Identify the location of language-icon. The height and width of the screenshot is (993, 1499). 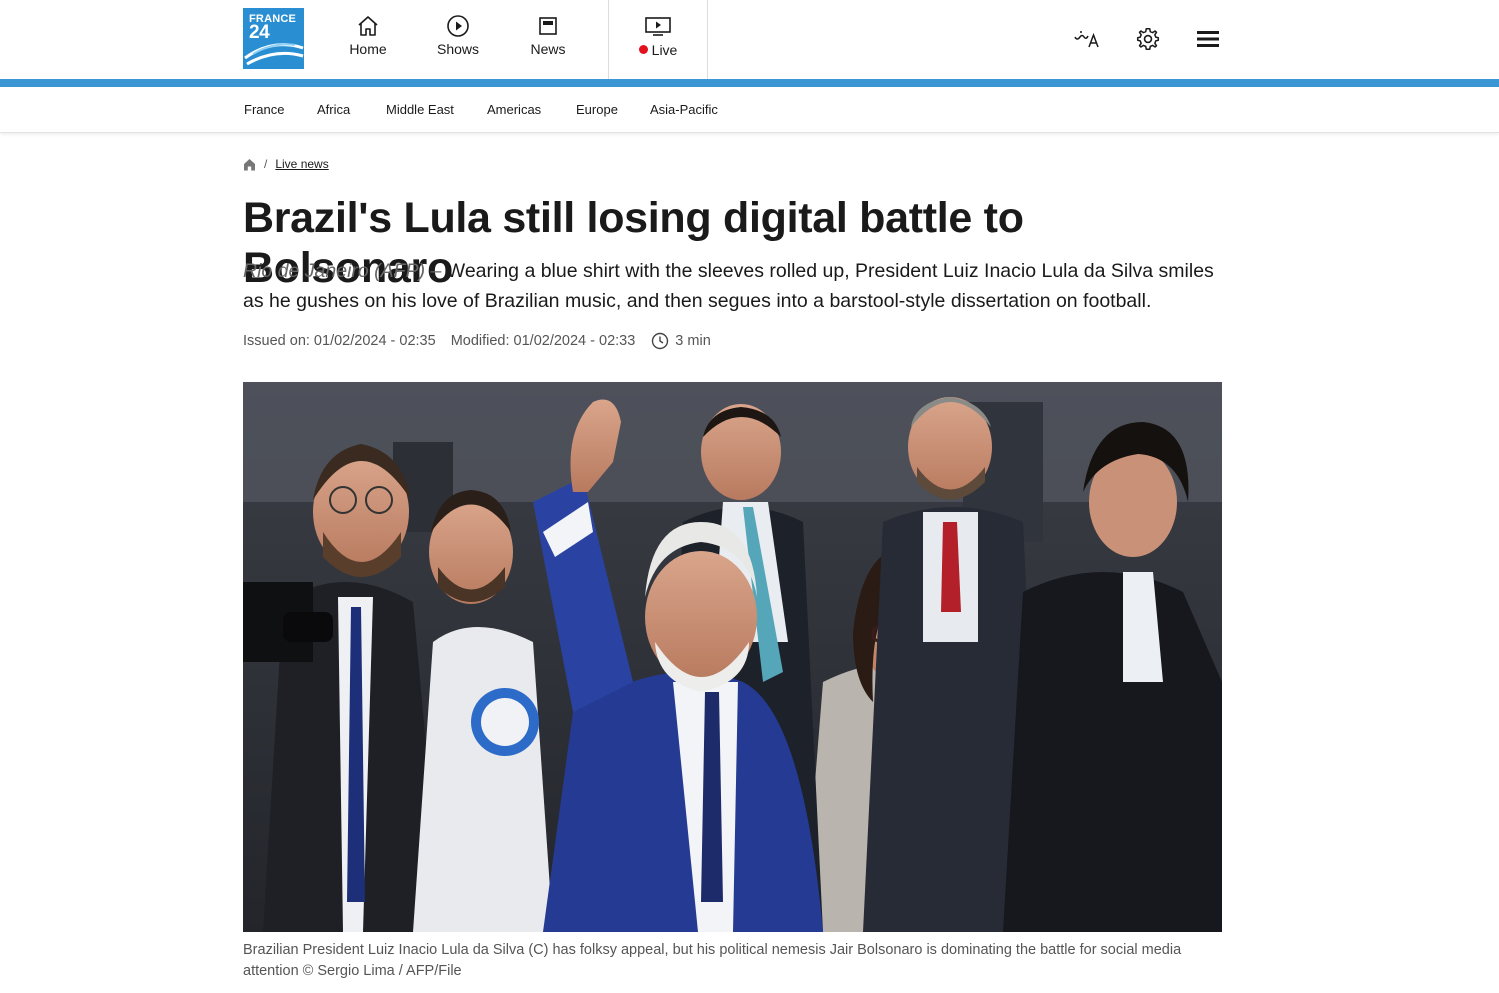
(1087, 39).